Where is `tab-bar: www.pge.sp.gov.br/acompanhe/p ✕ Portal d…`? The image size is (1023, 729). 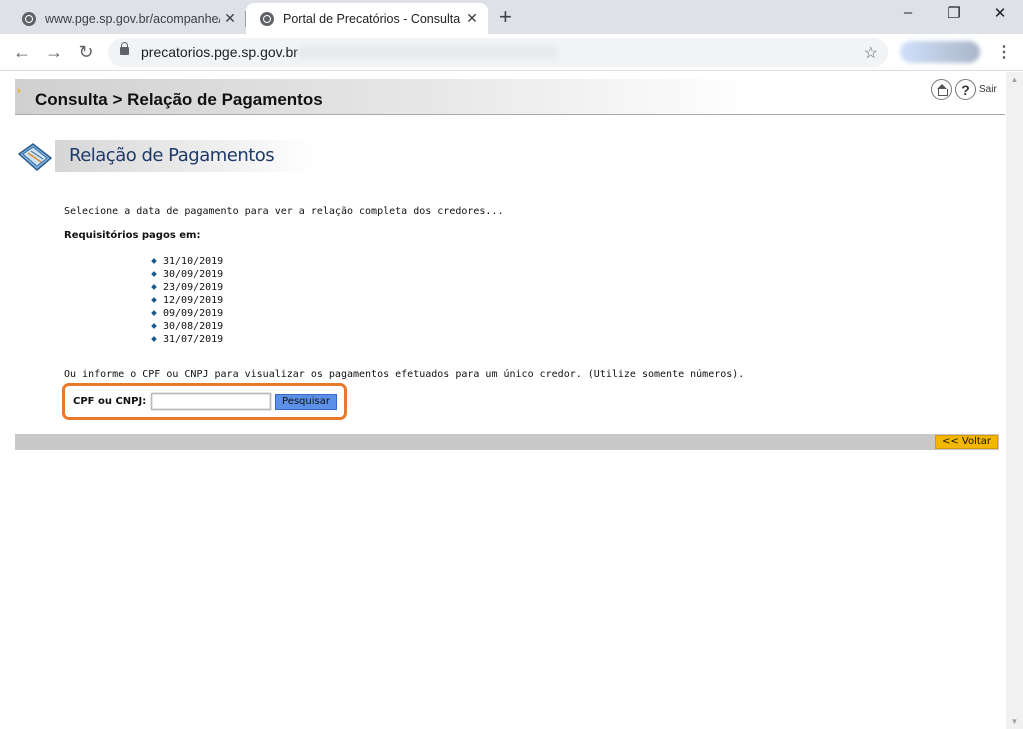
tab-bar: www.pge.sp.gov.br/acompanhe/p ✕ Portal d… is located at coordinates (511, 17).